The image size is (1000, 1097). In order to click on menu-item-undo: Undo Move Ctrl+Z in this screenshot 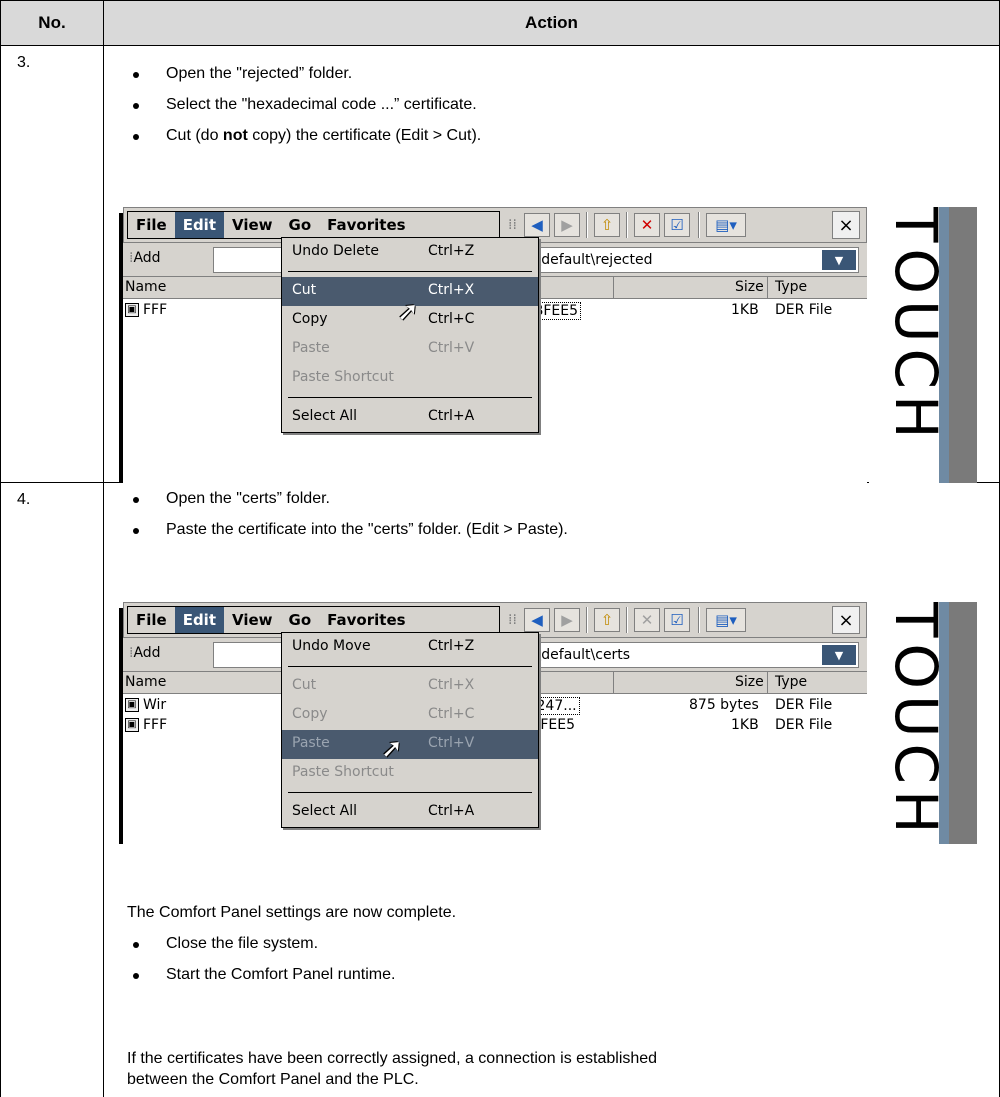, I will do `click(410, 647)`.